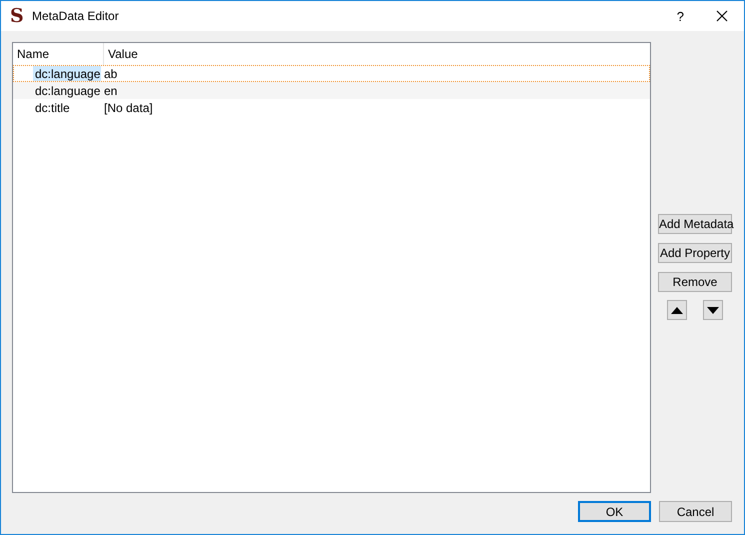 The image size is (745, 535). What do you see at coordinates (110, 73) in the screenshot?
I see `table-cell-text: ab` at bounding box center [110, 73].